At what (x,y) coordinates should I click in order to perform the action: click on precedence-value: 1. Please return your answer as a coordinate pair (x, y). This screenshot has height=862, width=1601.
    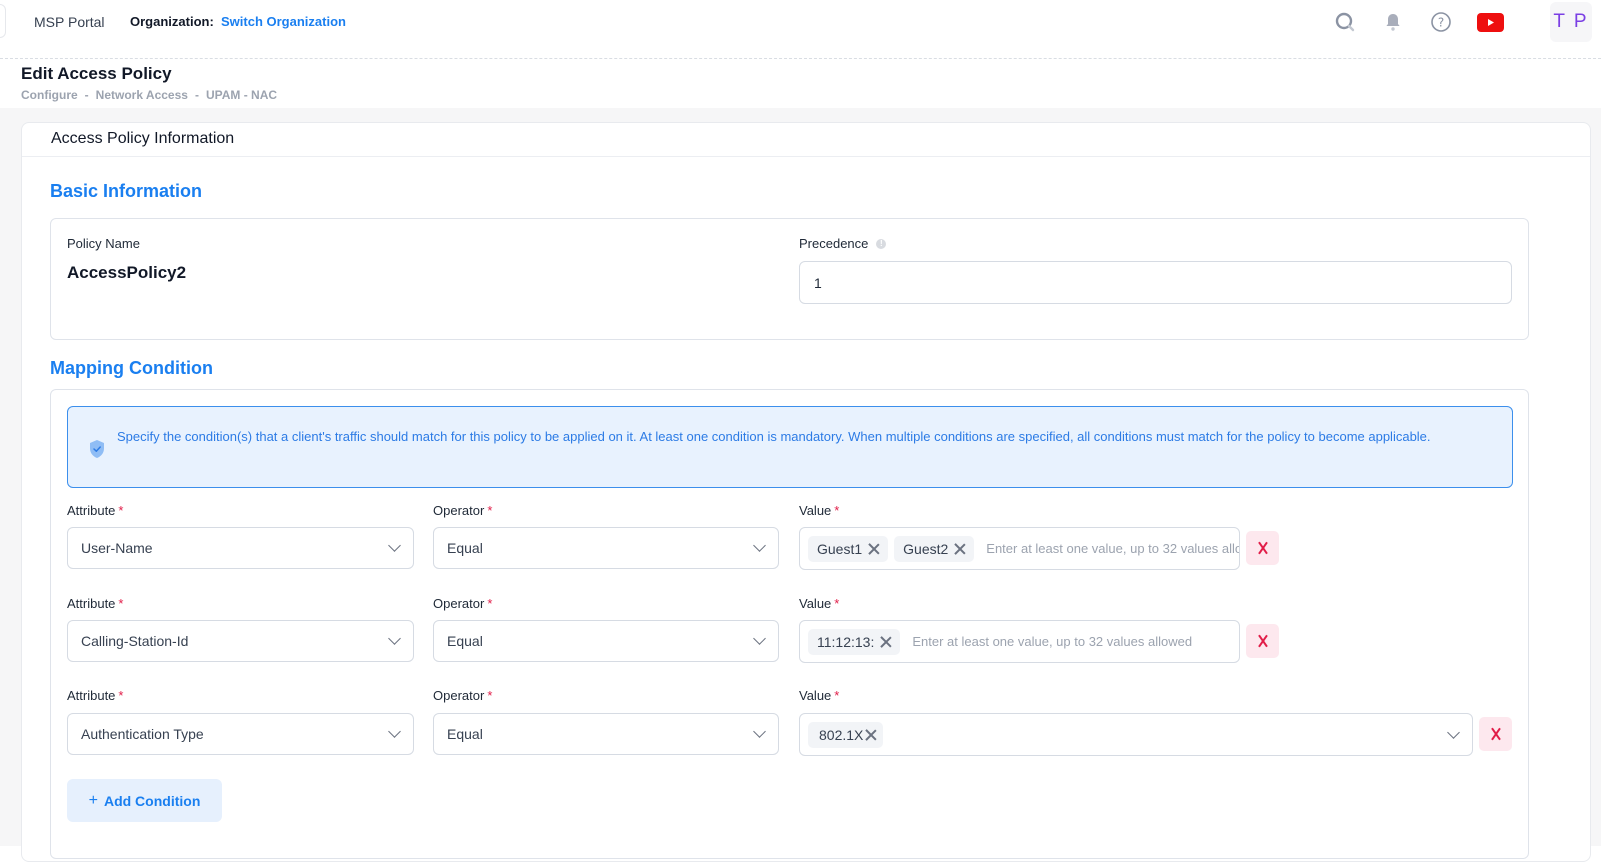
    Looking at the image, I should click on (818, 282).